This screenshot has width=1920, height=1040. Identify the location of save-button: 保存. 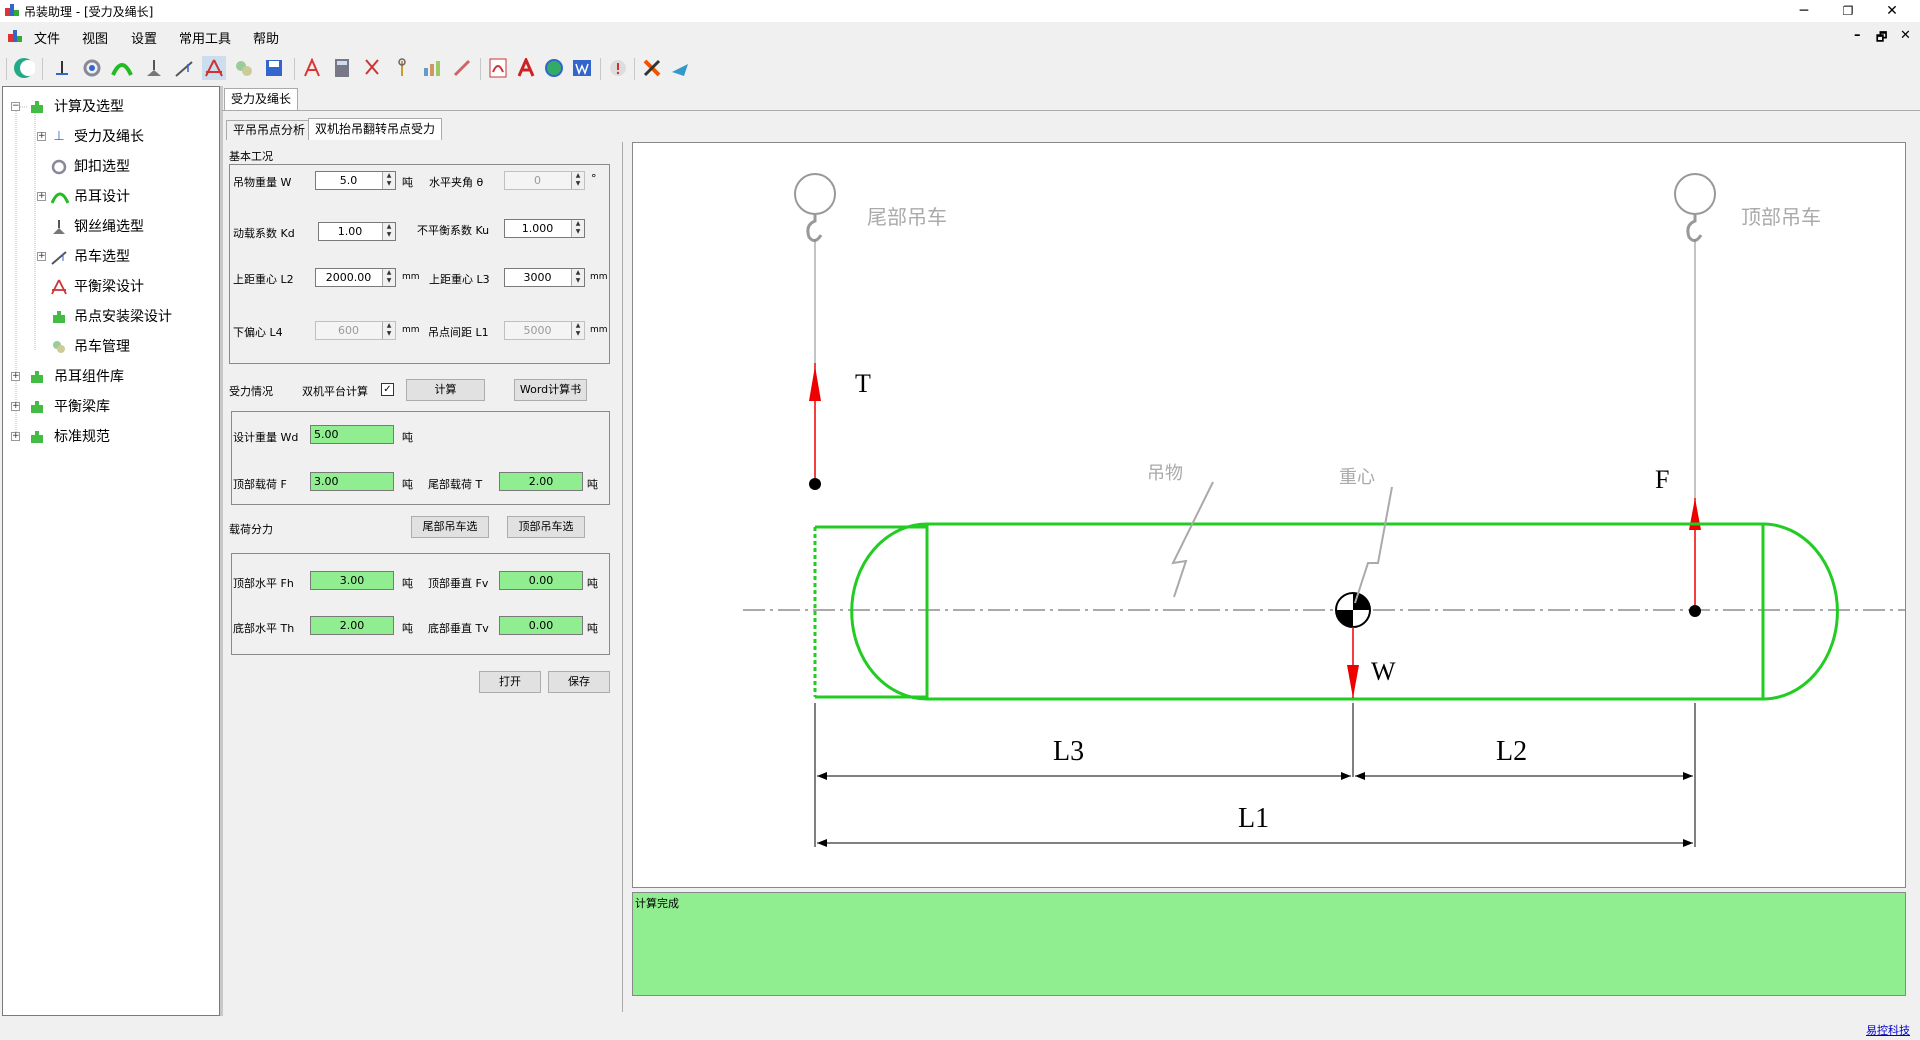
(579, 682).